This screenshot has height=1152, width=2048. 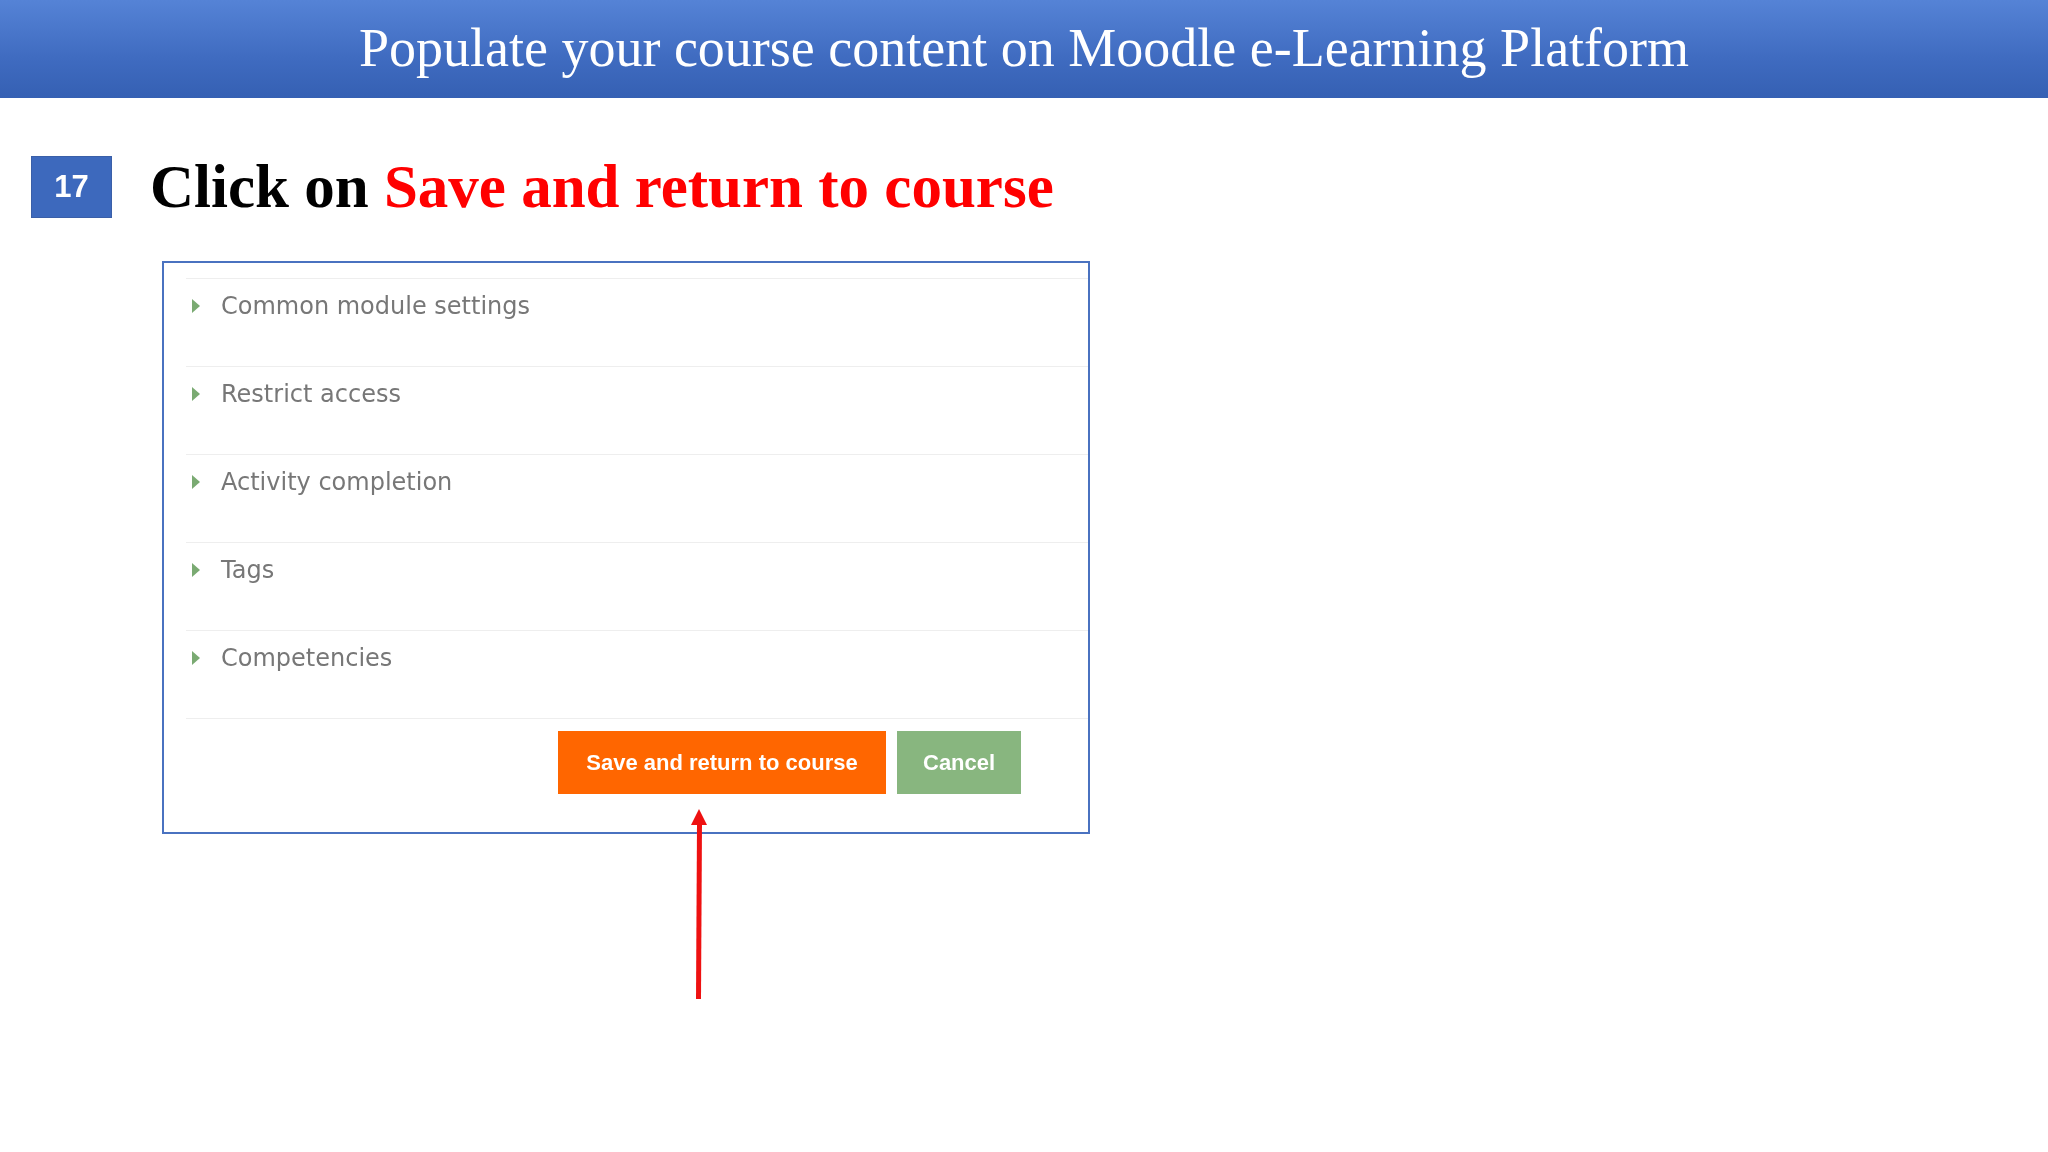 I want to click on section-header: Restrict access, so click(x=296, y=394).